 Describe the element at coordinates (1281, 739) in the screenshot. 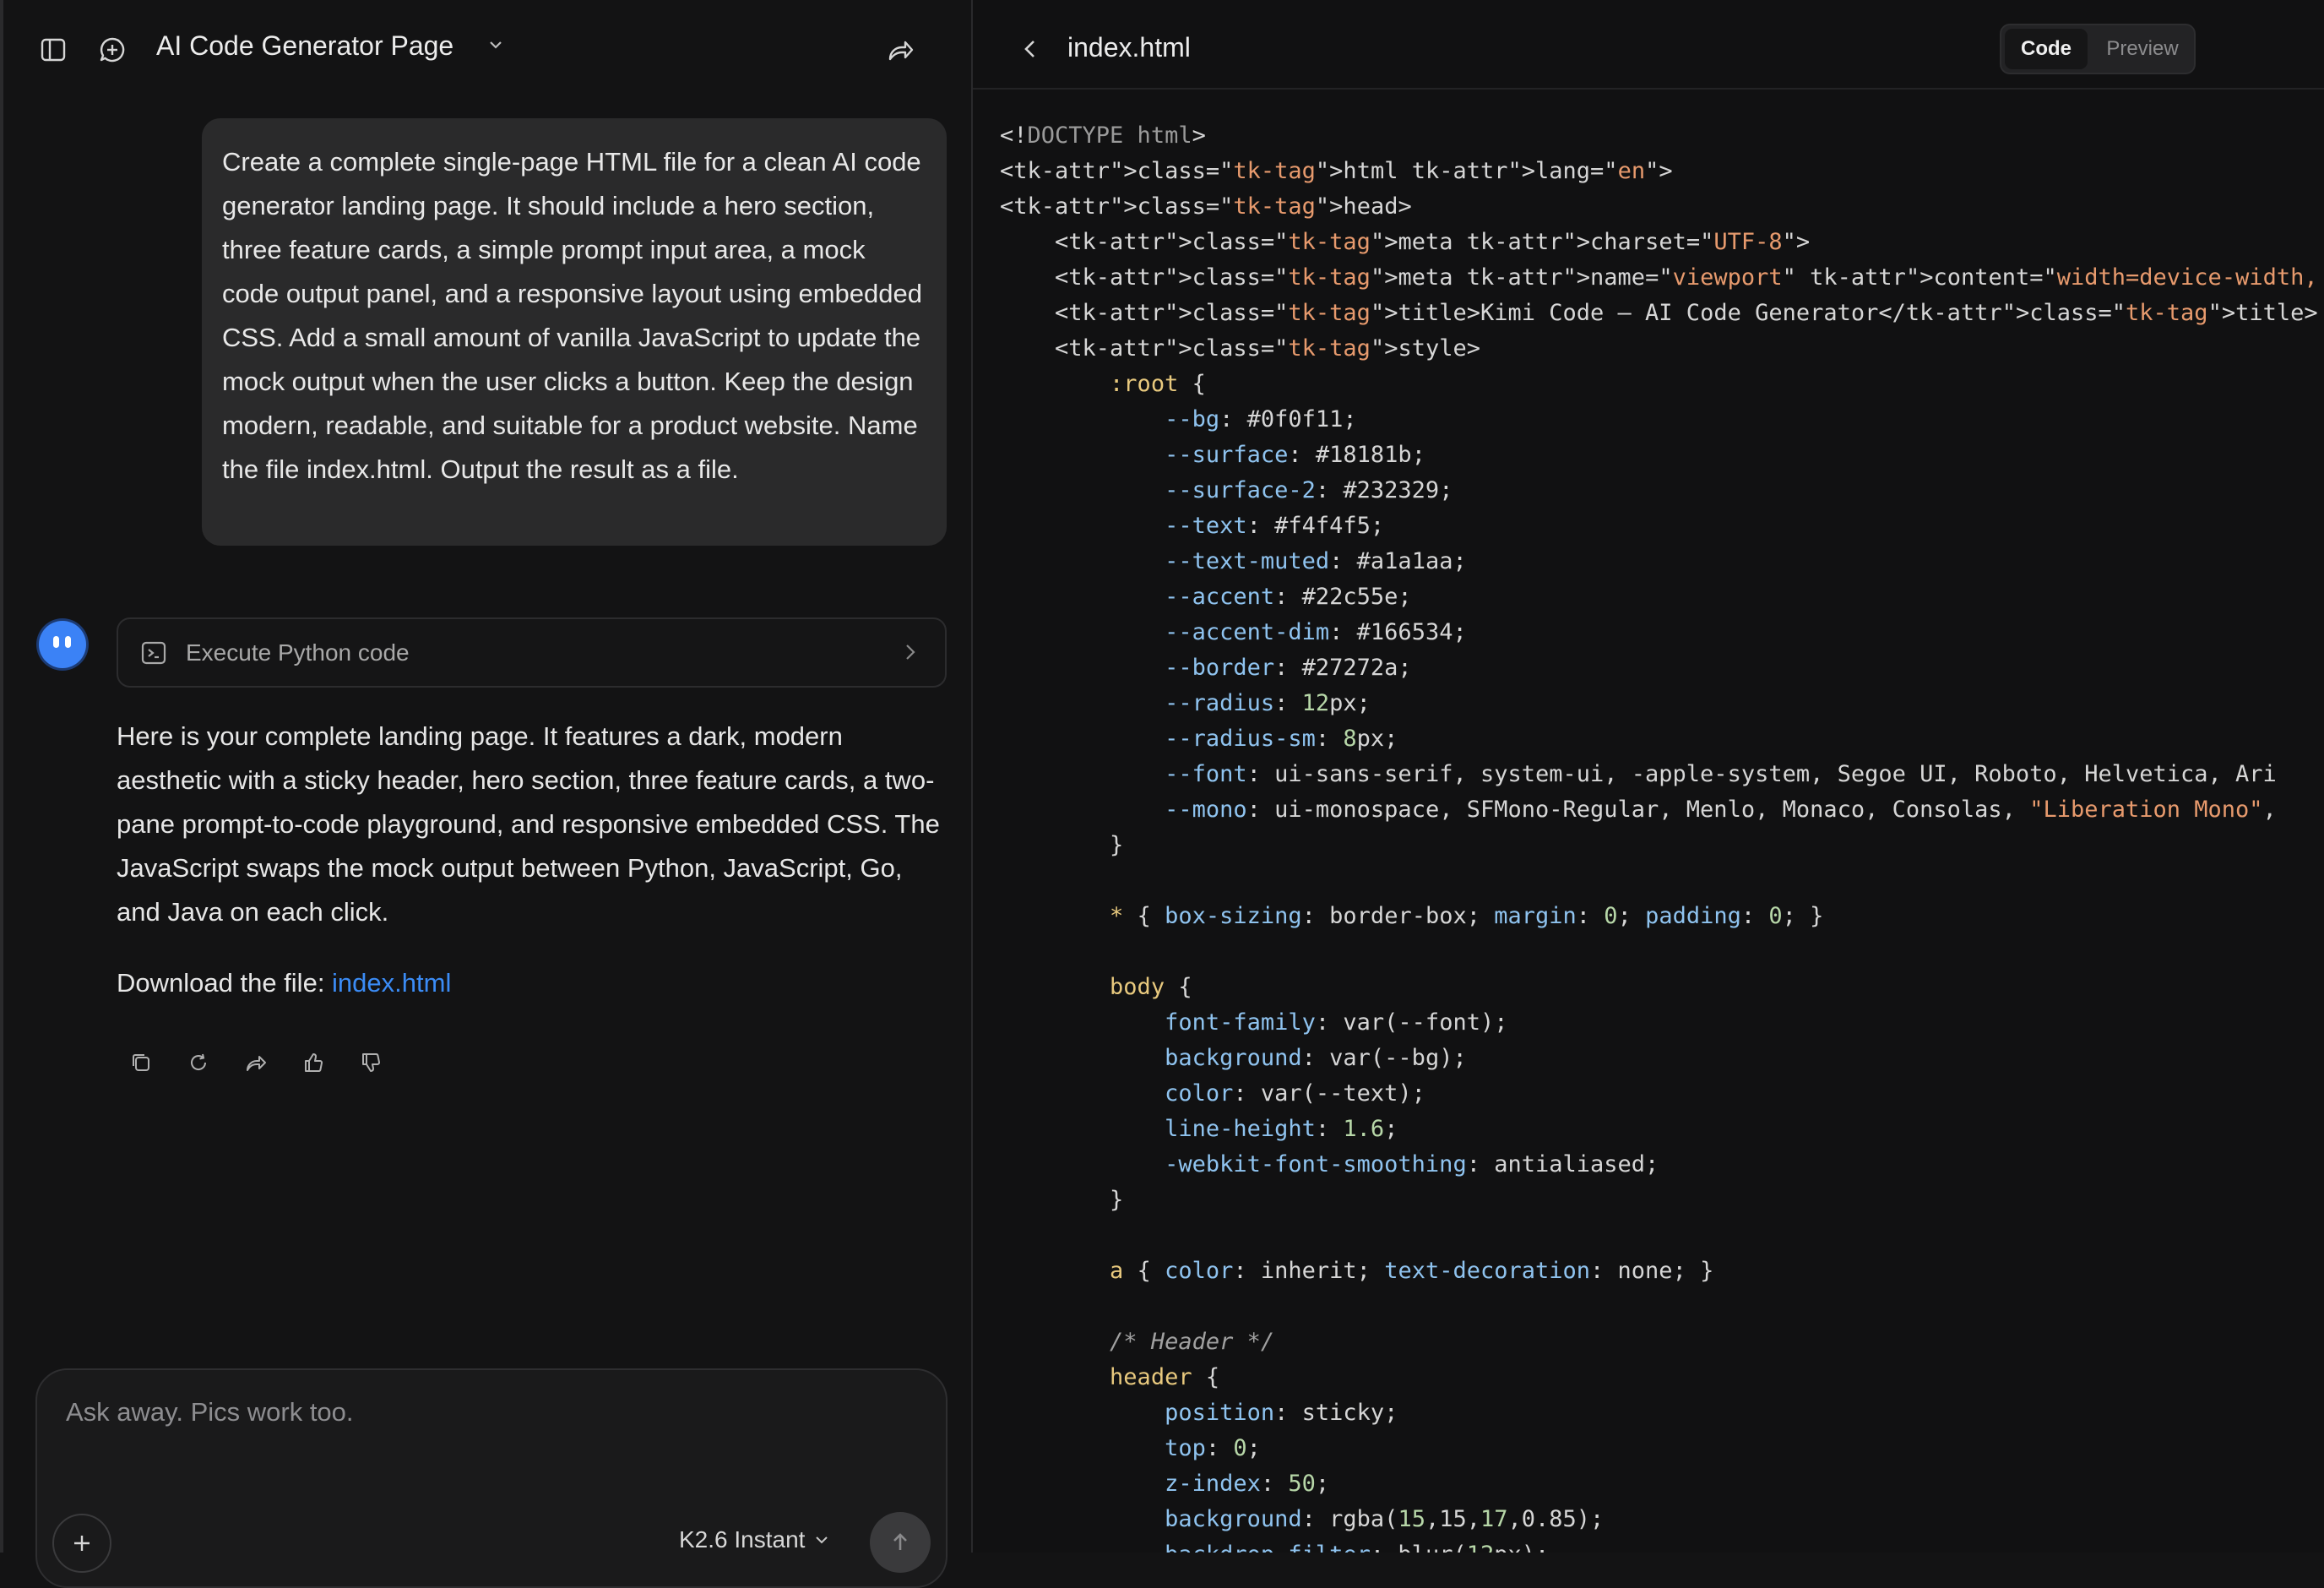

I see `code-line: --radius-sm: 8px;` at that location.